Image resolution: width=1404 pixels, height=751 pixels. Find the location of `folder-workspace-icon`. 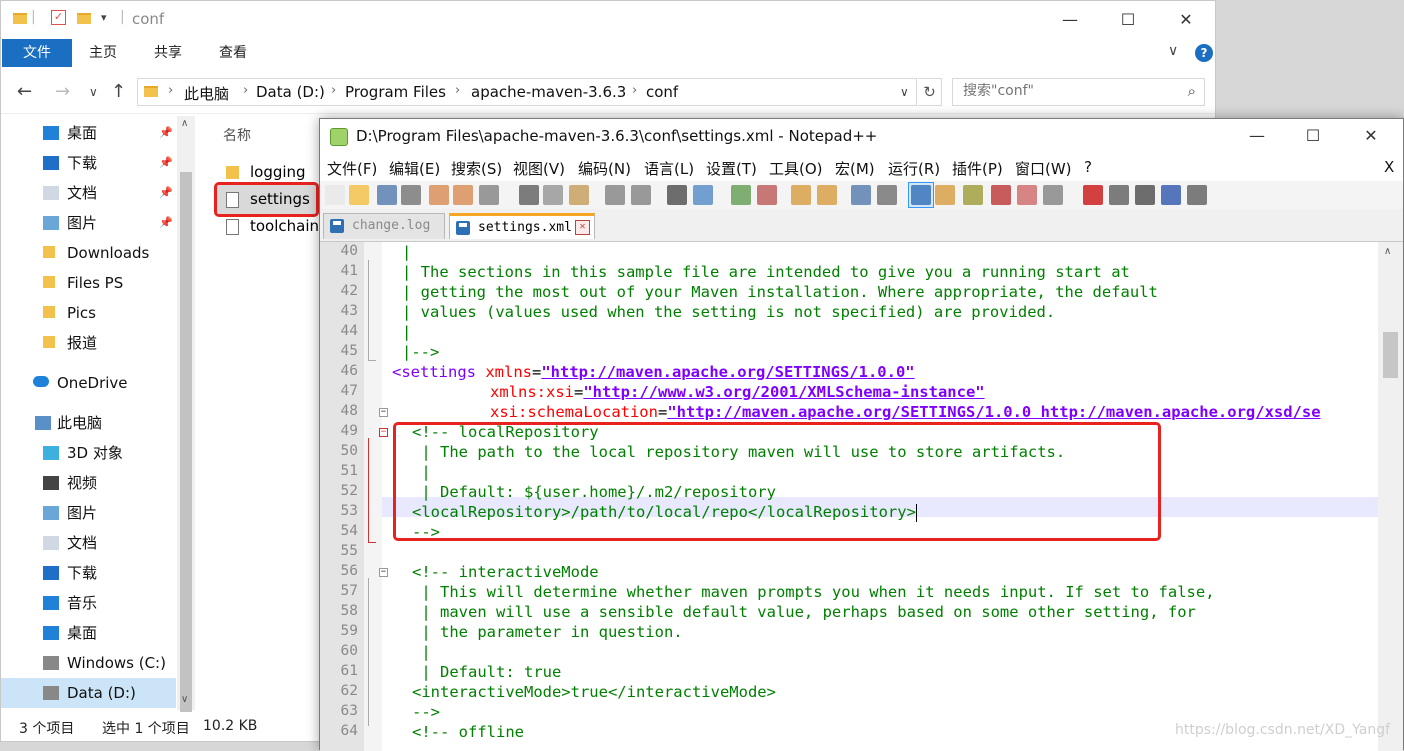

folder-workspace-icon is located at coordinates (1027, 195).